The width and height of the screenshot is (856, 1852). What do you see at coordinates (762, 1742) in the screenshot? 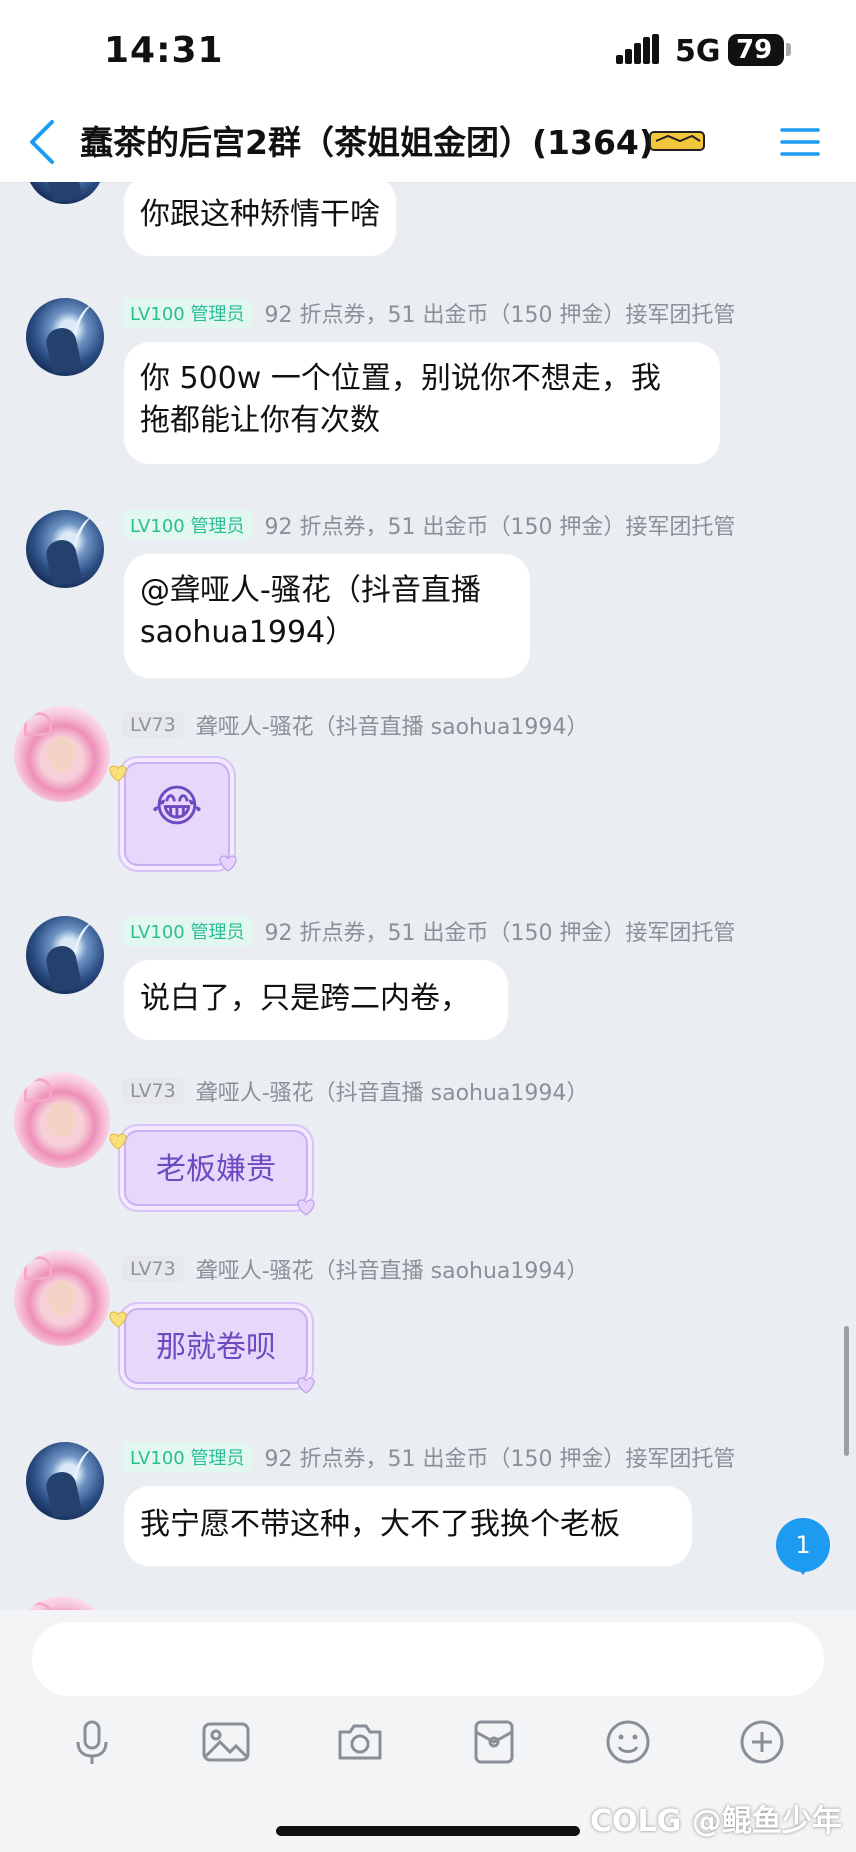
I see `plus-icon` at bounding box center [762, 1742].